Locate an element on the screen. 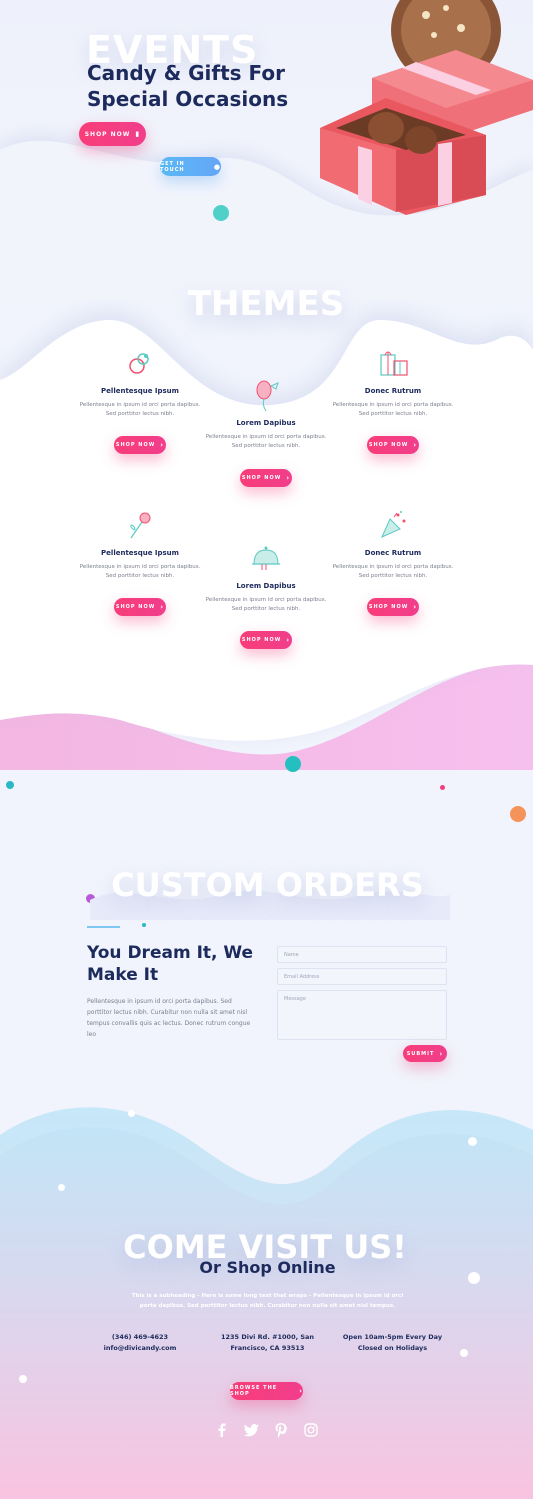 The image size is (533, 1499). gift-box-illustration is located at coordinates (426, 107).